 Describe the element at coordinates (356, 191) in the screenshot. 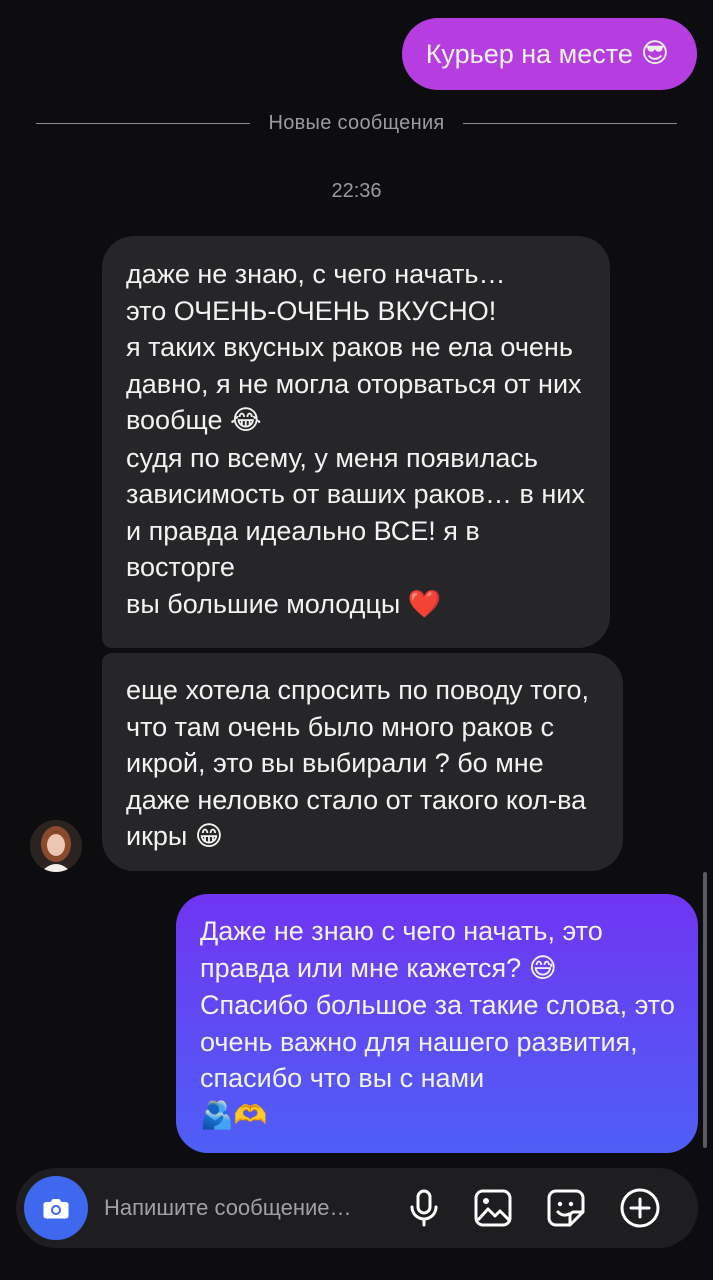

I see `message-timestamp: 22:36` at that location.